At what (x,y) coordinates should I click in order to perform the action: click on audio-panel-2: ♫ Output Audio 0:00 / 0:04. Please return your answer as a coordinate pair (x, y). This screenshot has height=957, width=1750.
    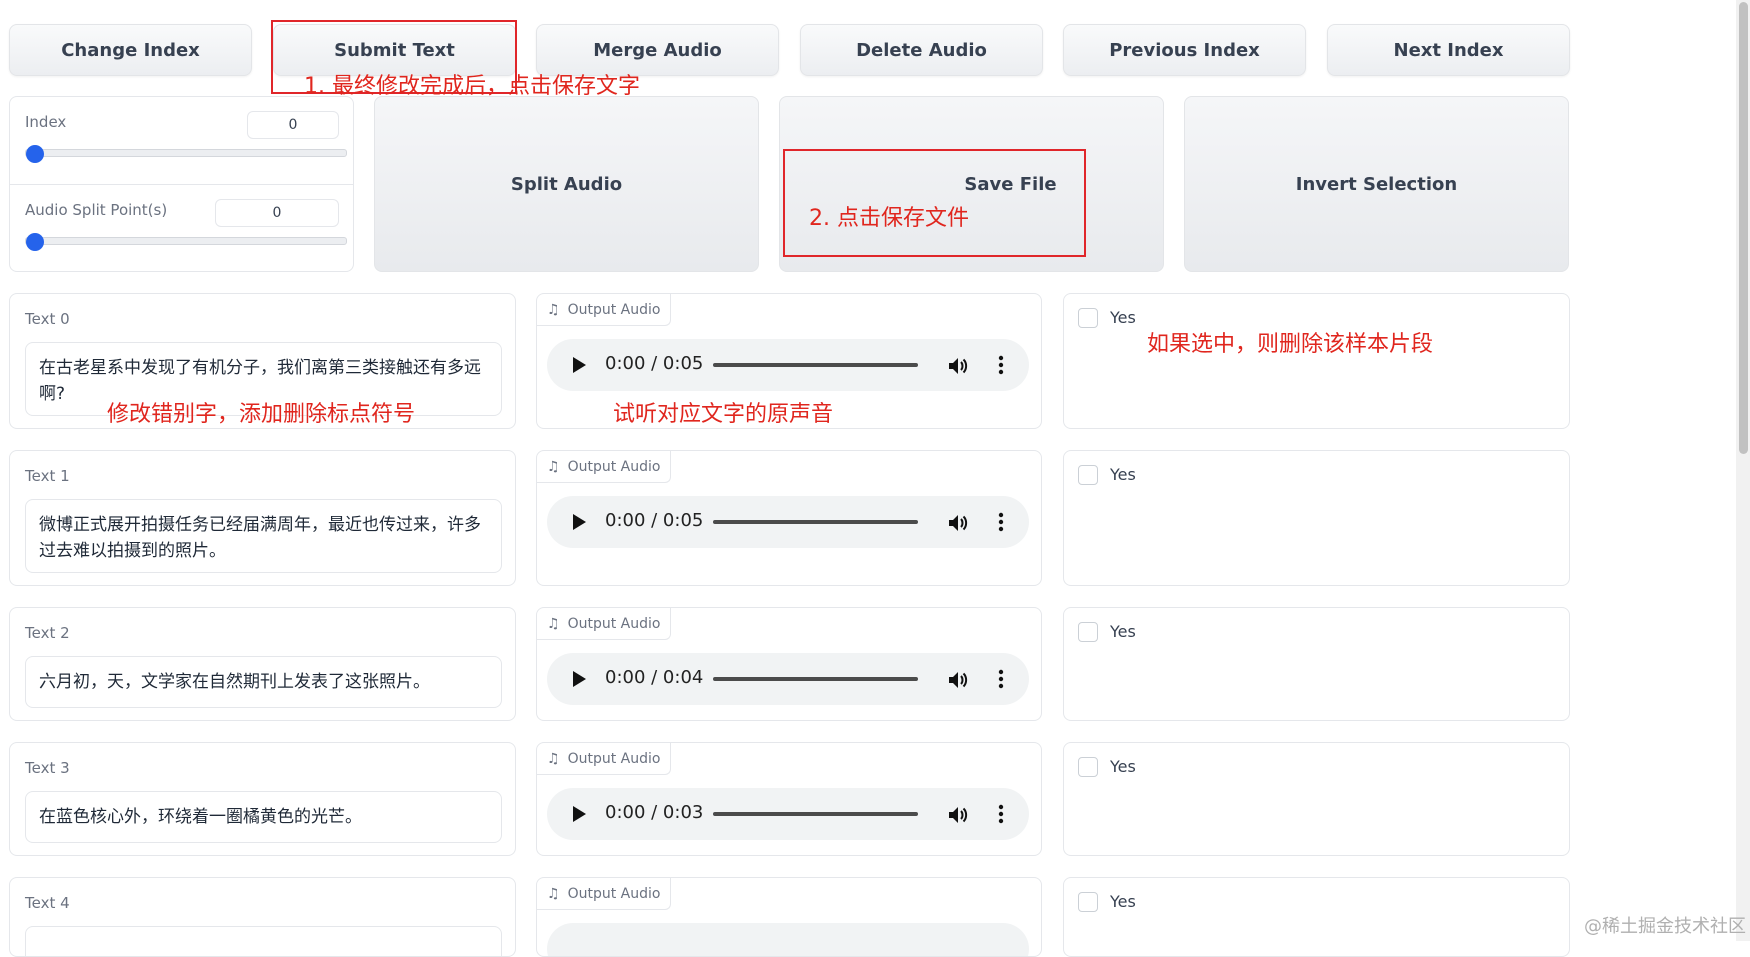
    Looking at the image, I should click on (789, 664).